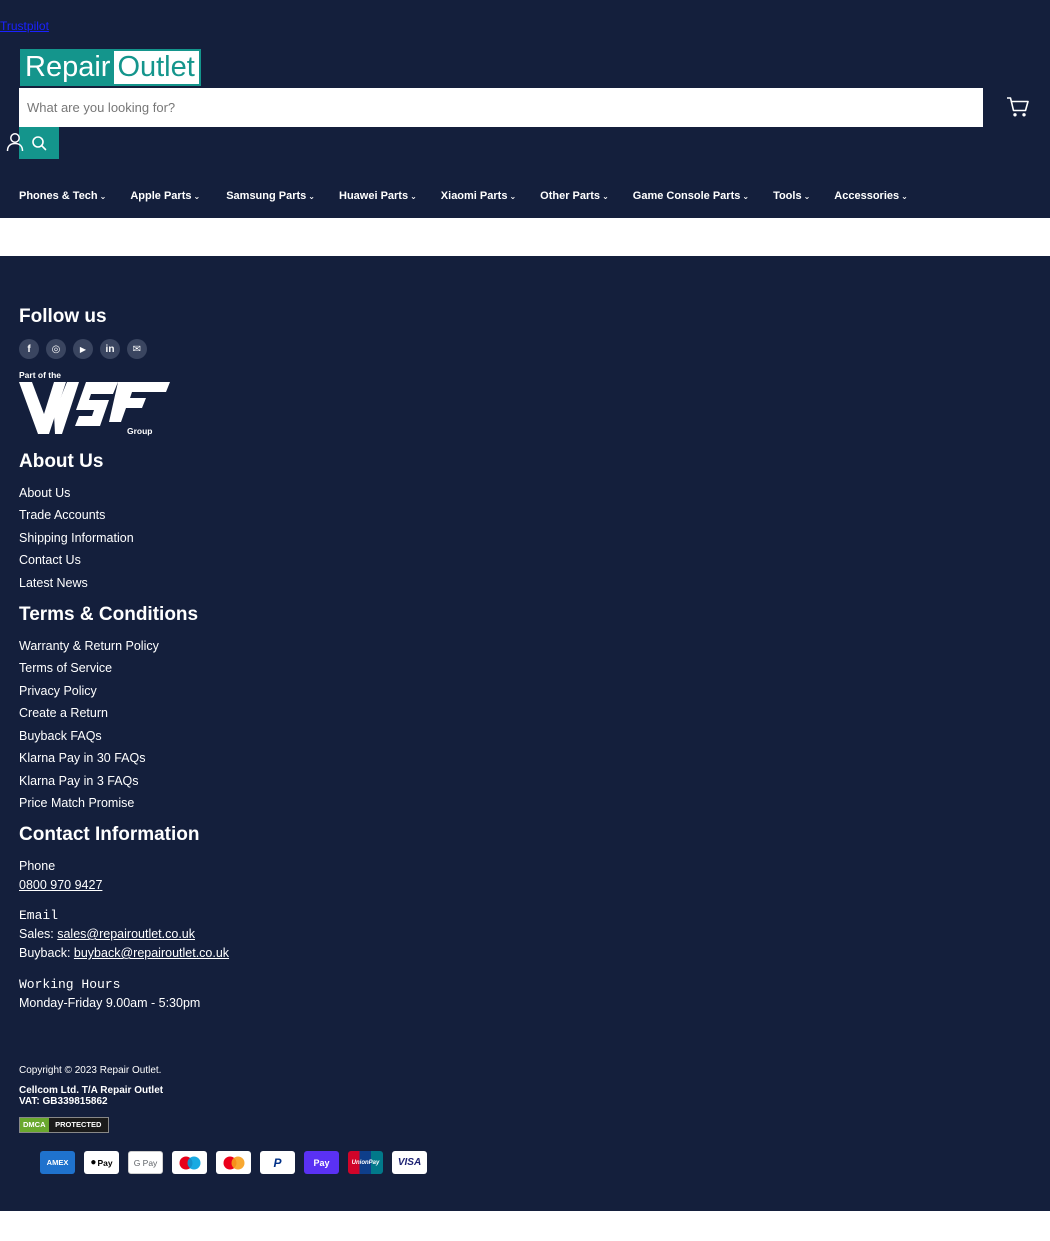 The width and height of the screenshot is (1050, 1241). What do you see at coordinates (151, 953) in the screenshot?
I see `buyback-email-link: buyback@repairoutlet.co.uk` at bounding box center [151, 953].